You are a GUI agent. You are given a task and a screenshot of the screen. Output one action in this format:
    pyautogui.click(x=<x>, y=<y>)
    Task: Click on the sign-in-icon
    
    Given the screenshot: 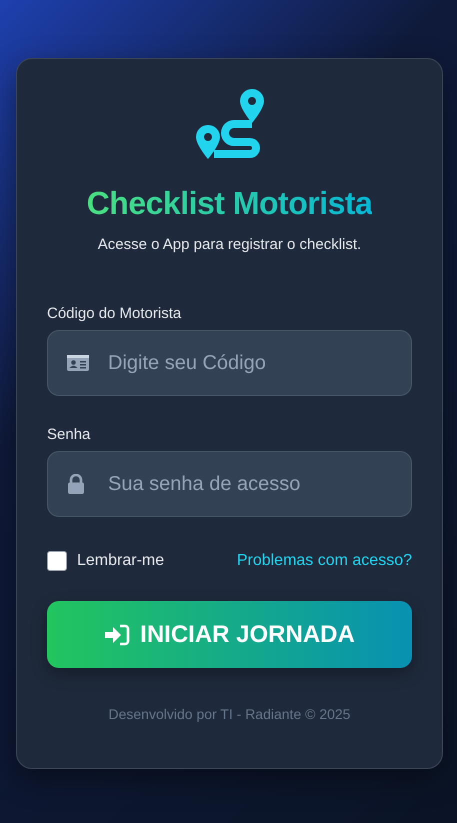 What is the action you would take?
    pyautogui.click(x=117, y=635)
    